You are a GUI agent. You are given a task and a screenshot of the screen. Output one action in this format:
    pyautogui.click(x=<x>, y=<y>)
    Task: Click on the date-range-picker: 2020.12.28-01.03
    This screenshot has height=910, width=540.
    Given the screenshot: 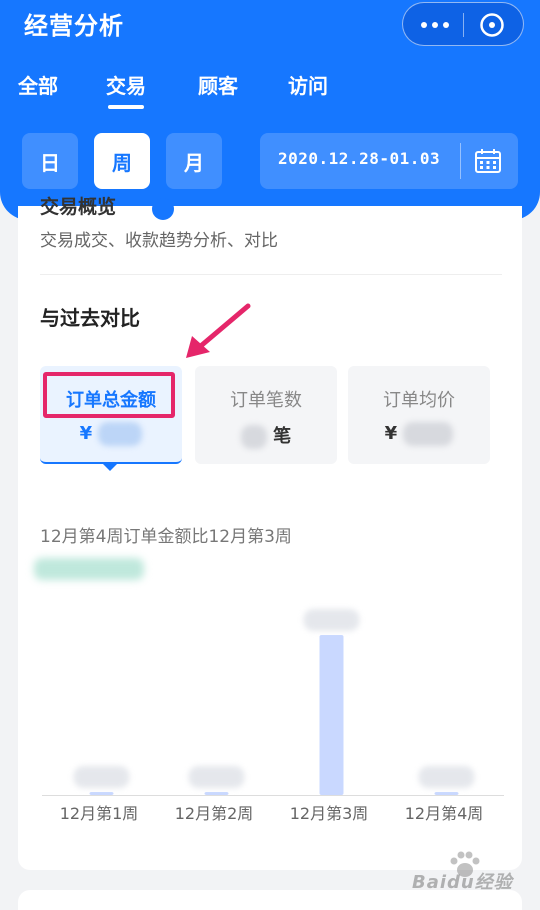 What is the action you would take?
    pyautogui.click(x=389, y=161)
    